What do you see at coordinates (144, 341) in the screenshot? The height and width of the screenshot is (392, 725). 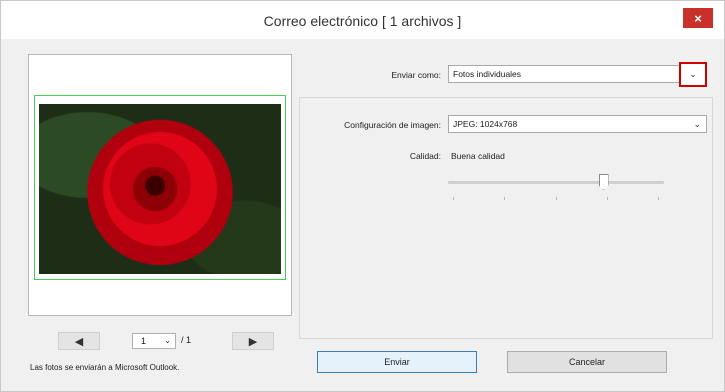 I see `page-current: 1` at bounding box center [144, 341].